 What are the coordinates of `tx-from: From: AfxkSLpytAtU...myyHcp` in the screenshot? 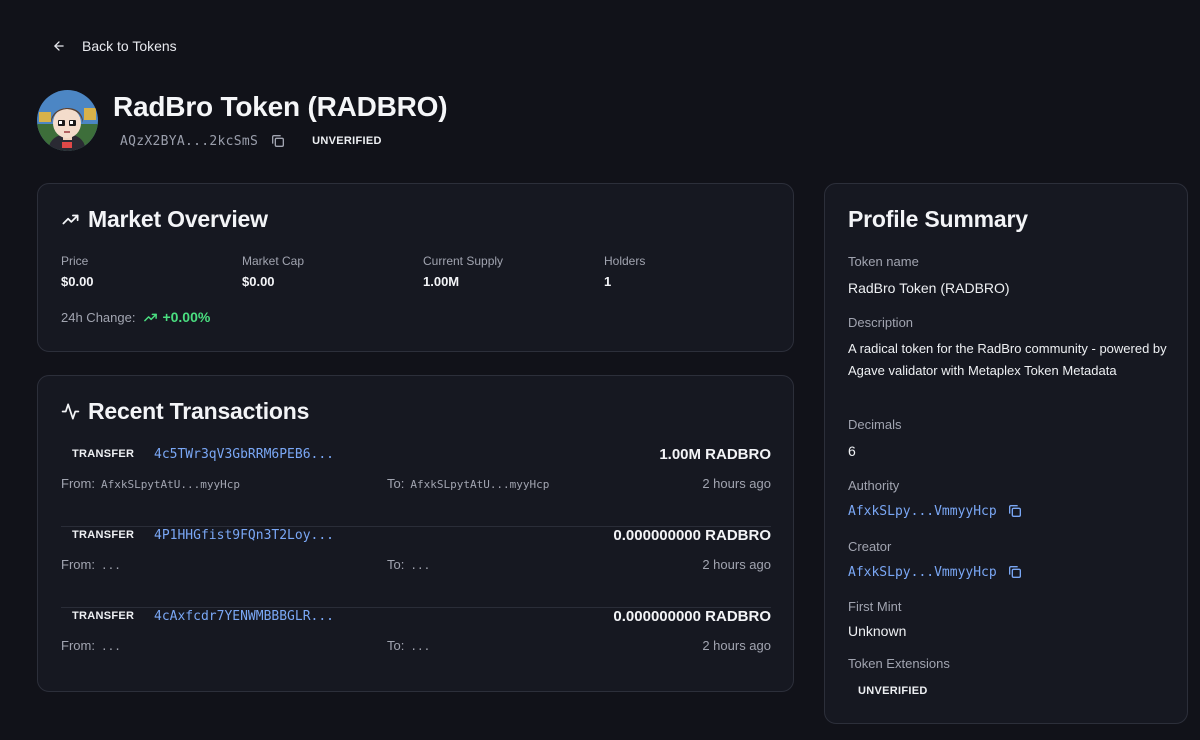 It's located at (150, 483).